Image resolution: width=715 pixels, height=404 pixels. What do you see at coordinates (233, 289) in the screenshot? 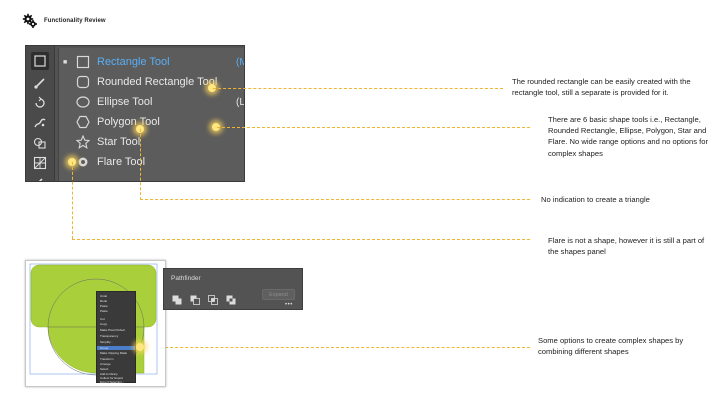
I see `pathfinder-panel: Pathfinder Expand •••` at bounding box center [233, 289].